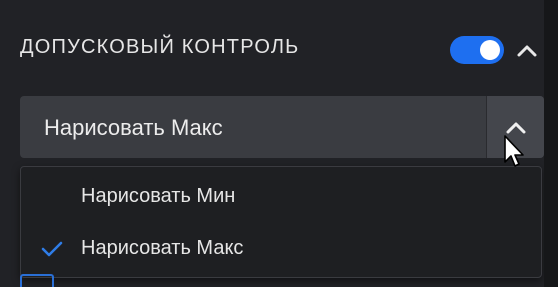  Describe the element at coordinates (52, 249) in the screenshot. I see `checkmark-icon` at that location.